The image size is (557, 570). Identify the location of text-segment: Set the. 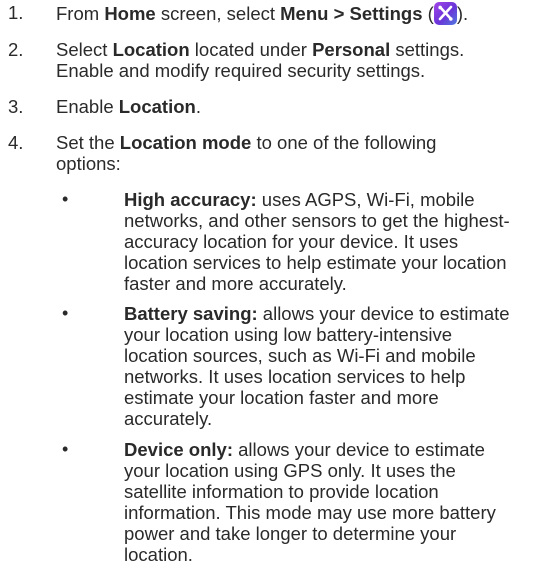
(88, 142).